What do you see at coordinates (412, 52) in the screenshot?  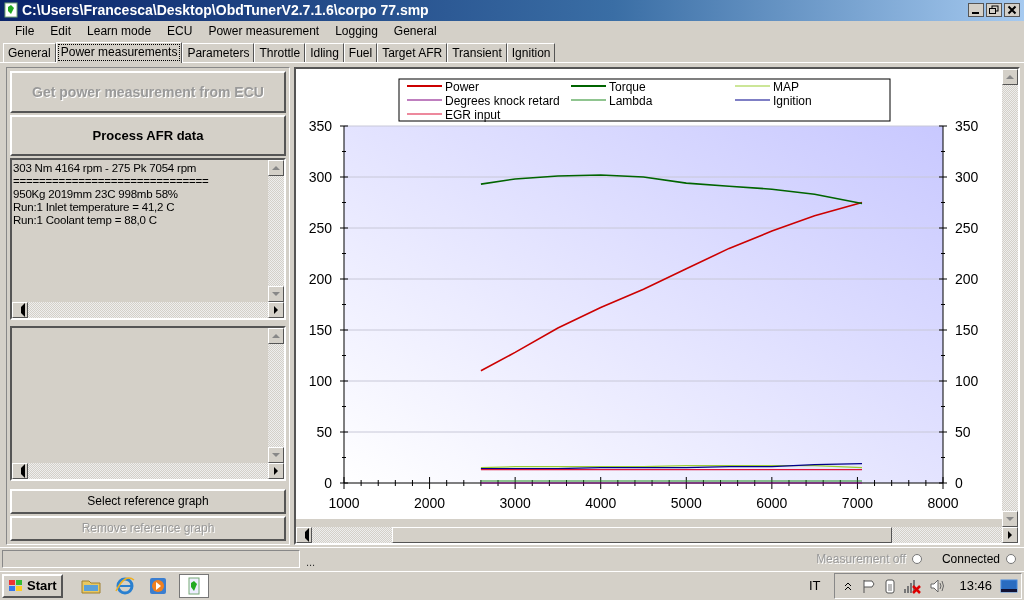 I see `tab: Target AFR` at bounding box center [412, 52].